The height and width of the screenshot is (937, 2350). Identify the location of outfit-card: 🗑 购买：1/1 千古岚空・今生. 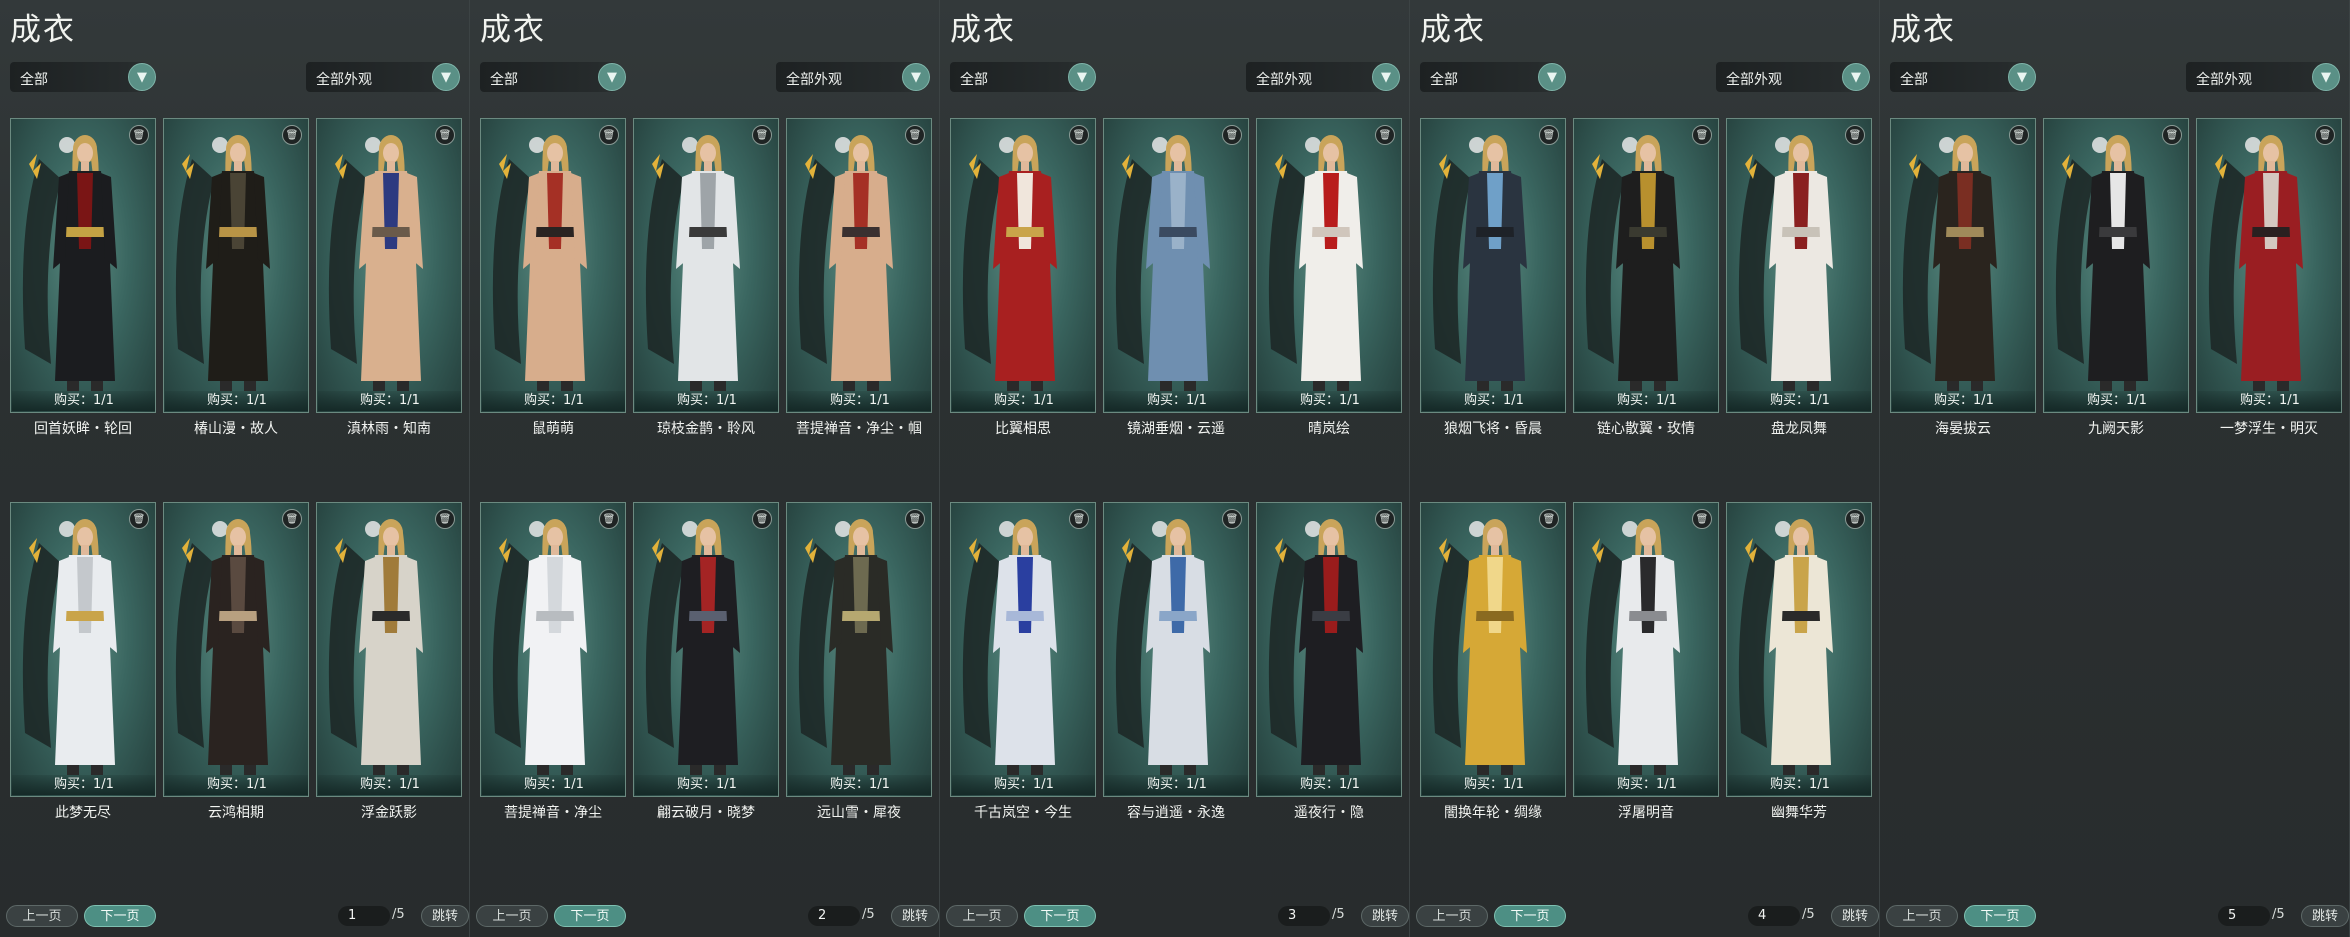
(1023, 694).